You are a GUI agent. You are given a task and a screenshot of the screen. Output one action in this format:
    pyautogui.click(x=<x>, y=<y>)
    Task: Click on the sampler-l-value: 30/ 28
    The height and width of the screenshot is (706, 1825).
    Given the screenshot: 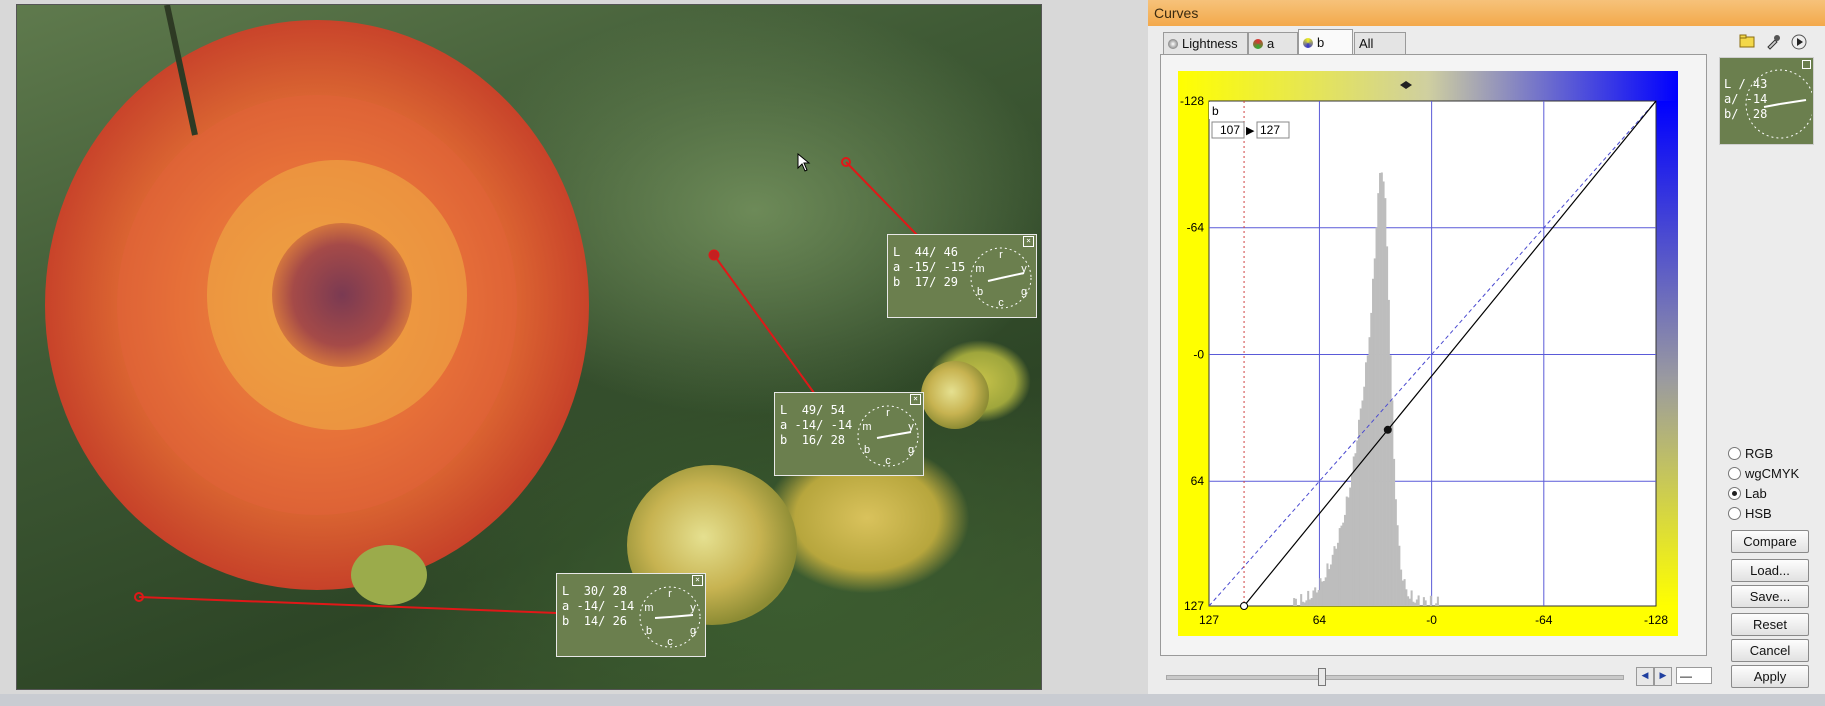 What is the action you would take?
    pyautogui.click(x=605, y=591)
    